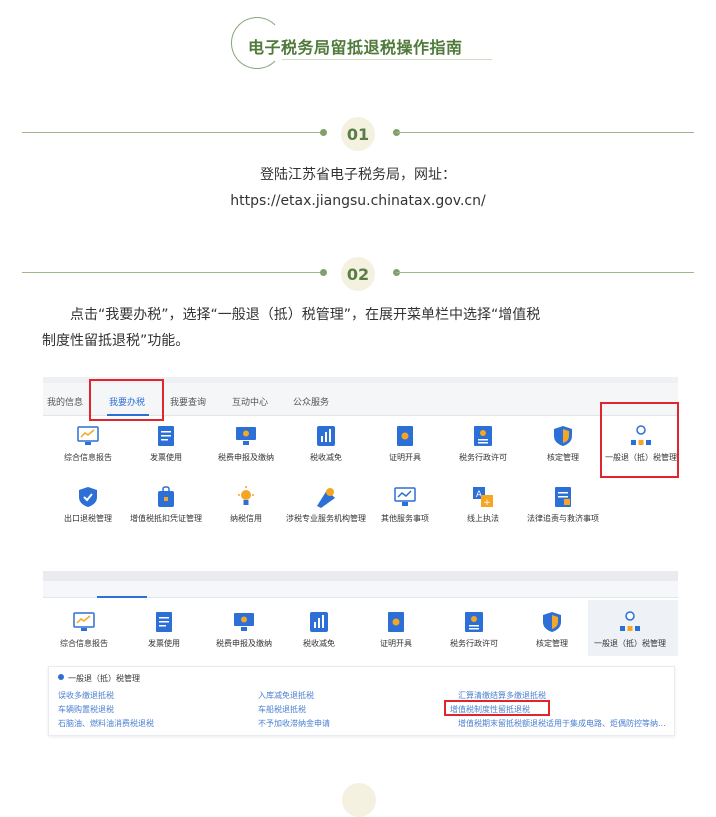 The image size is (716, 817). What do you see at coordinates (483, 497) in the screenshot?
I see `translate-icon: A +` at bounding box center [483, 497].